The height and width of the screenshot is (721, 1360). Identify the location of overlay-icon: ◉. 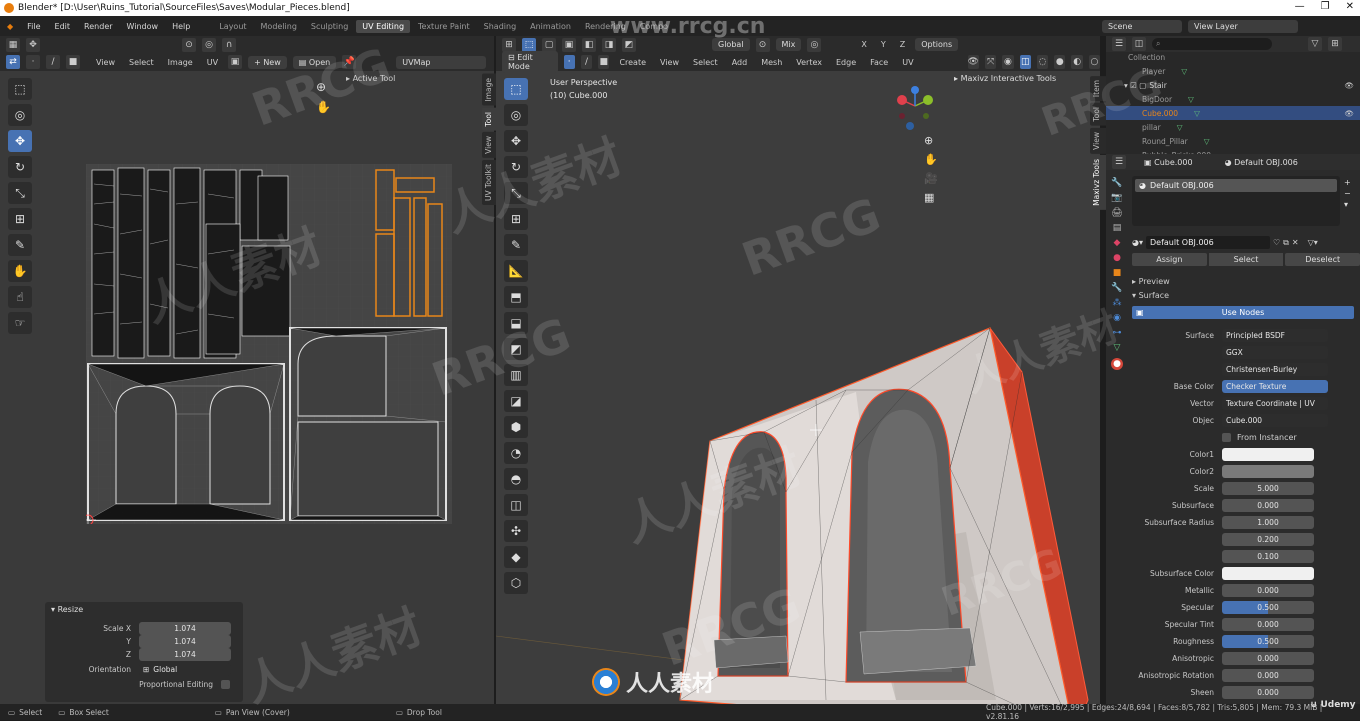
(1008, 62).